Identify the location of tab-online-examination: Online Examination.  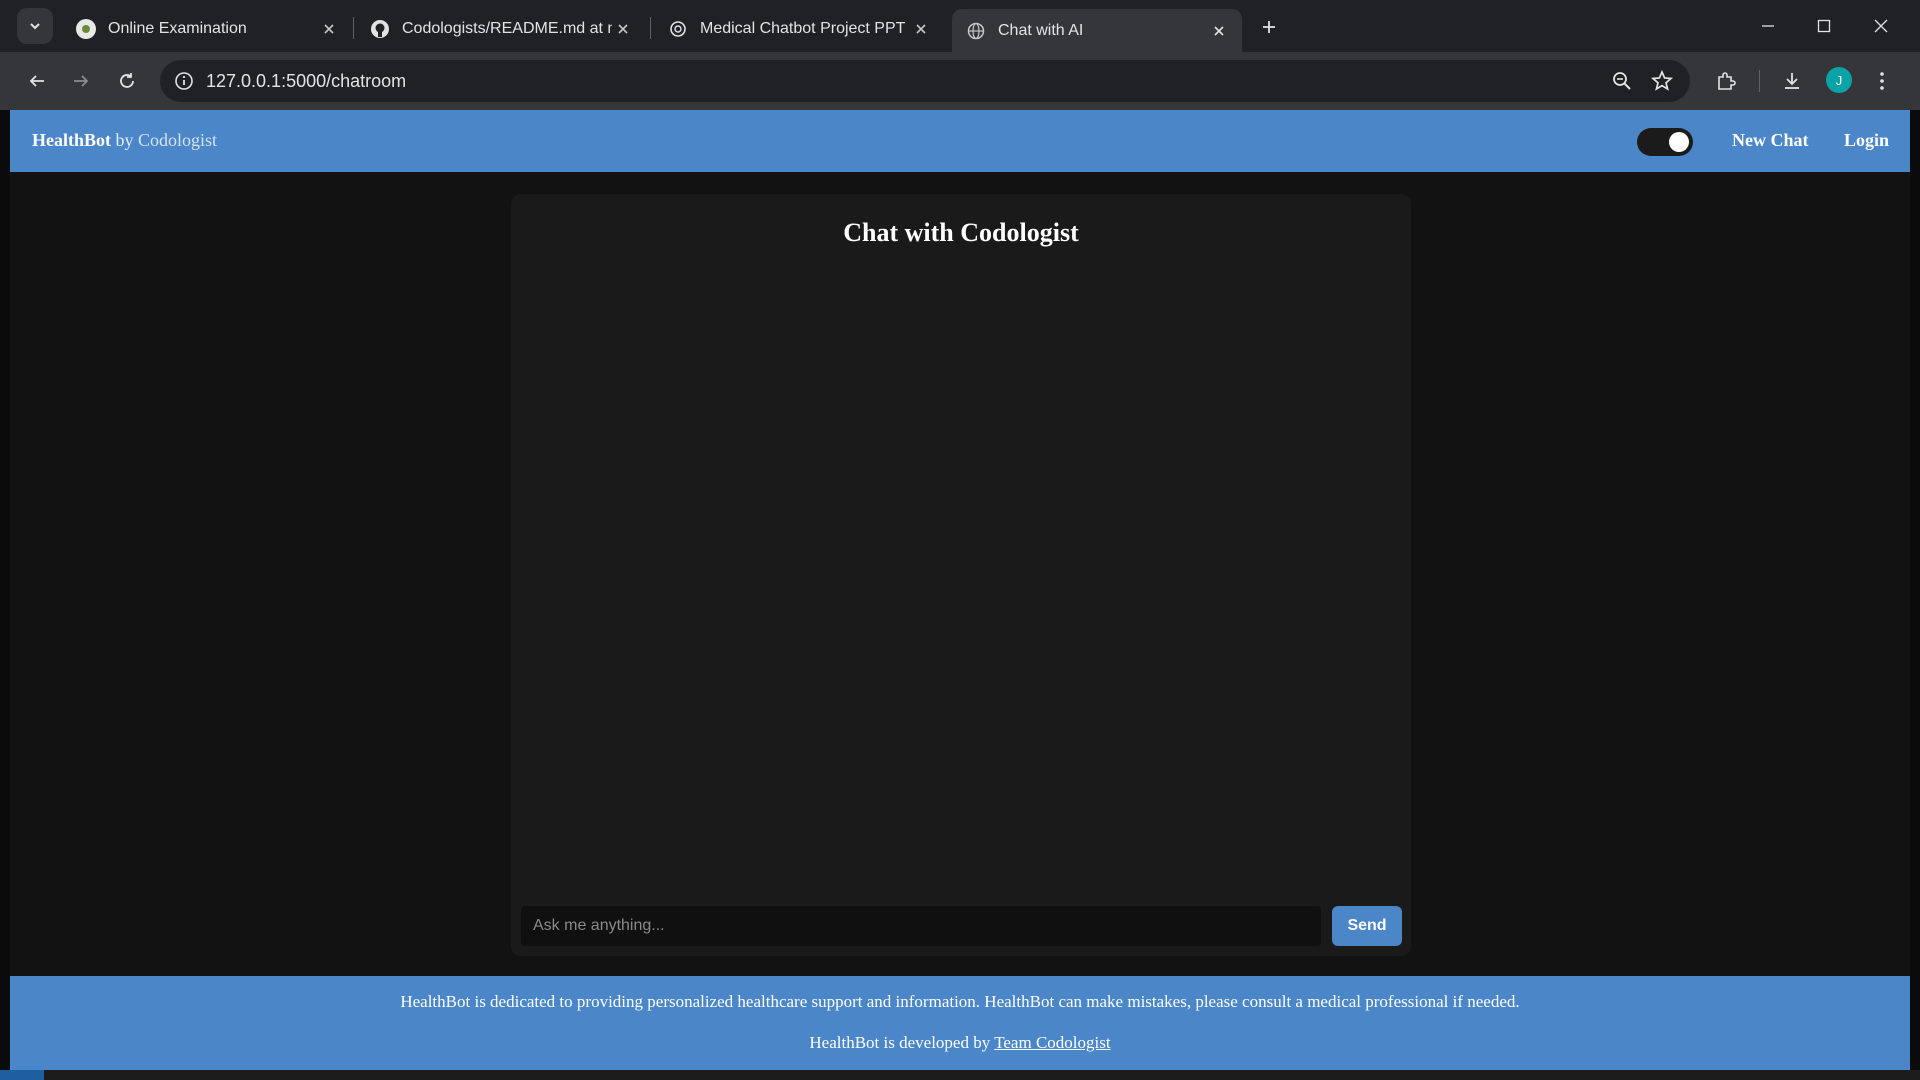
(207, 29).